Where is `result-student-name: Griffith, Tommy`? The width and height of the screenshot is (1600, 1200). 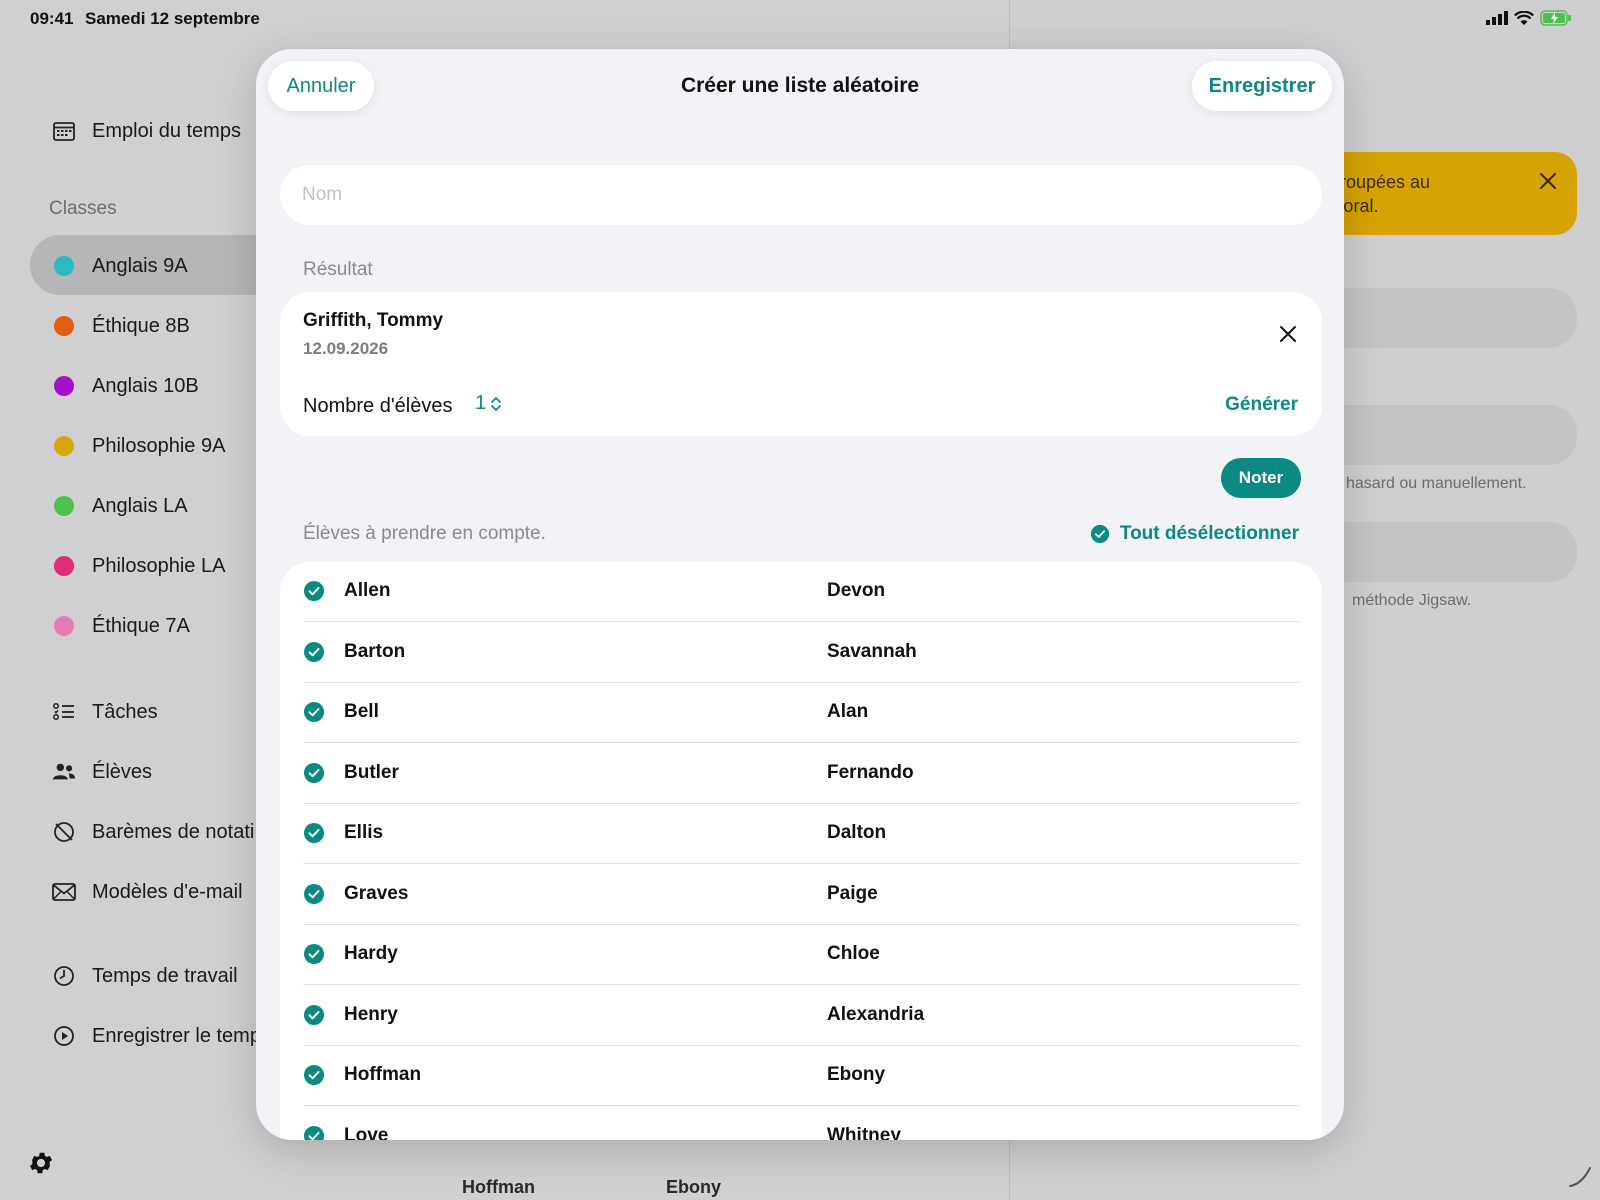 result-student-name: Griffith, Tommy is located at coordinates (373, 320).